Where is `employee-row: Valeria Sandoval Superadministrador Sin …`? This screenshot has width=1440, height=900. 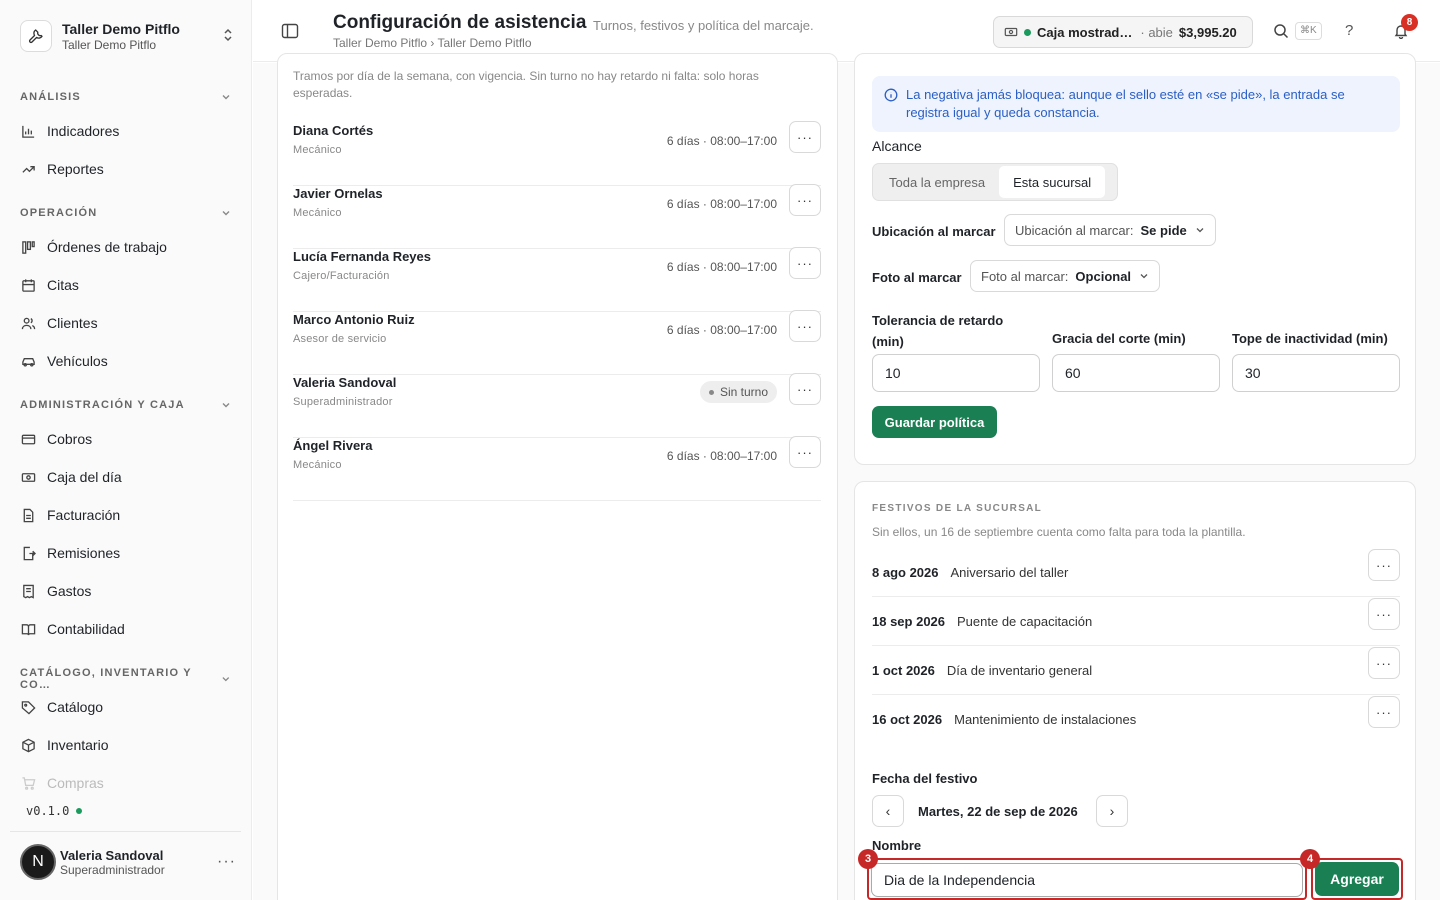
employee-row: Valeria Sandoval Superadministrador Sin … is located at coordinates (557, 405).